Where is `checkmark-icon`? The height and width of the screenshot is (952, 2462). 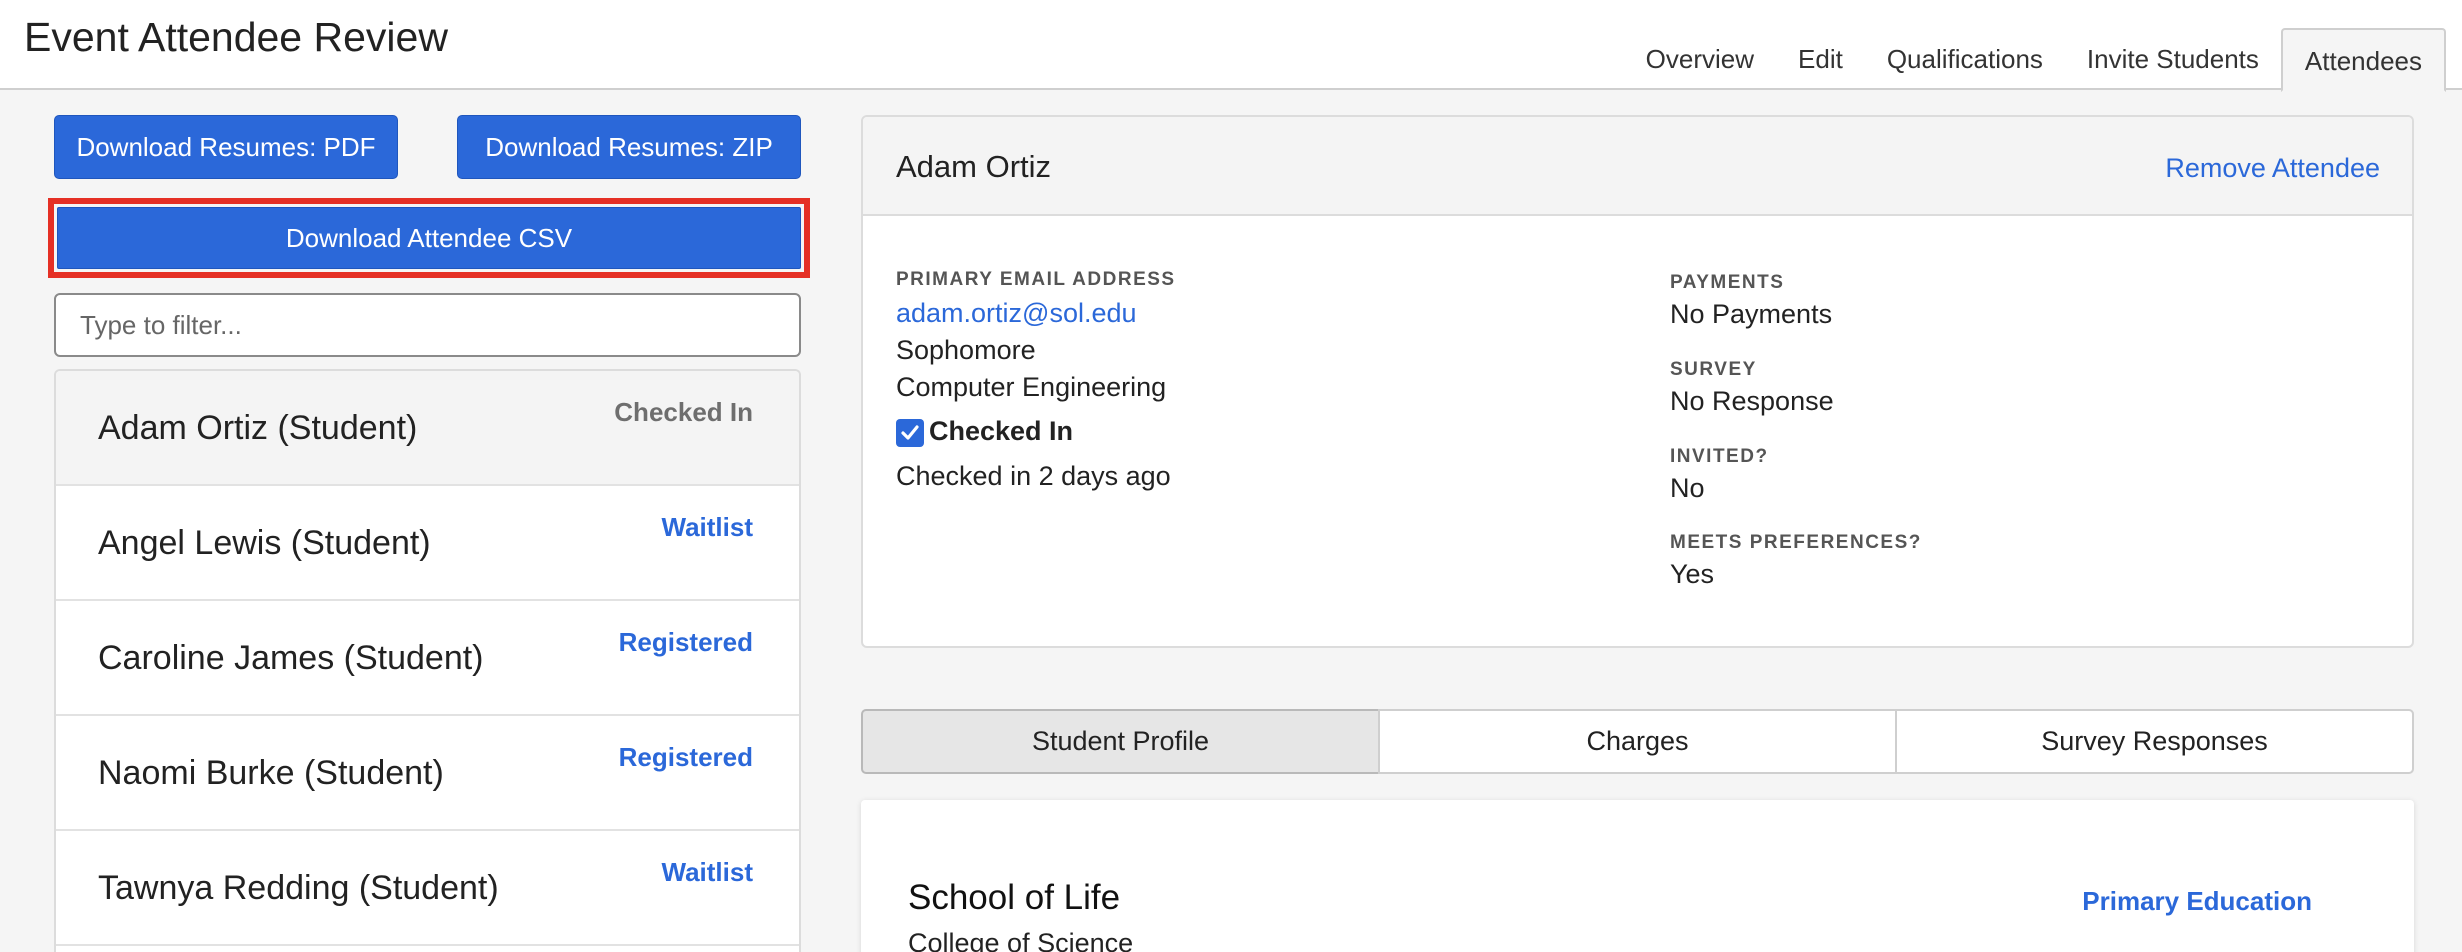
checkmark-icon is located at coordinates (910, 432).